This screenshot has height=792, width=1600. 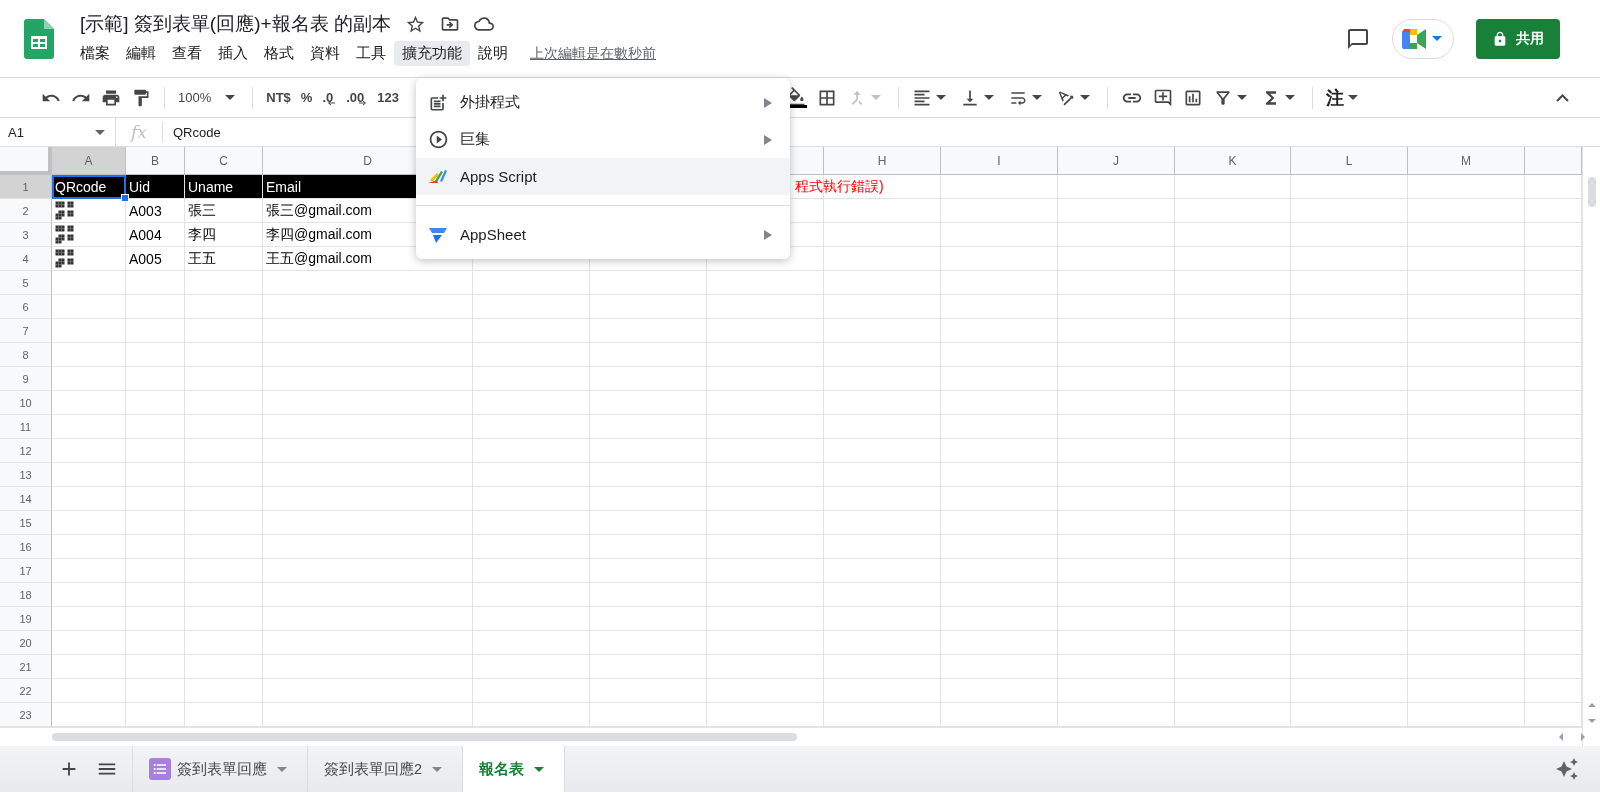 What do you see at coordinates (155, 259) in the screenshot?
I see `table-cell: A005` at bounding box center [155, 259].